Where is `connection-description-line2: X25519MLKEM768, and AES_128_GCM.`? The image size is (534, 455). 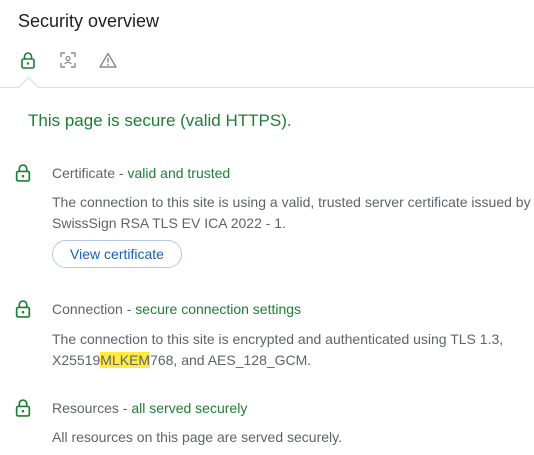
connection-description-line2: X25519MLKEM768, and AES_128_GCM. is located at coordinates (293, 360).